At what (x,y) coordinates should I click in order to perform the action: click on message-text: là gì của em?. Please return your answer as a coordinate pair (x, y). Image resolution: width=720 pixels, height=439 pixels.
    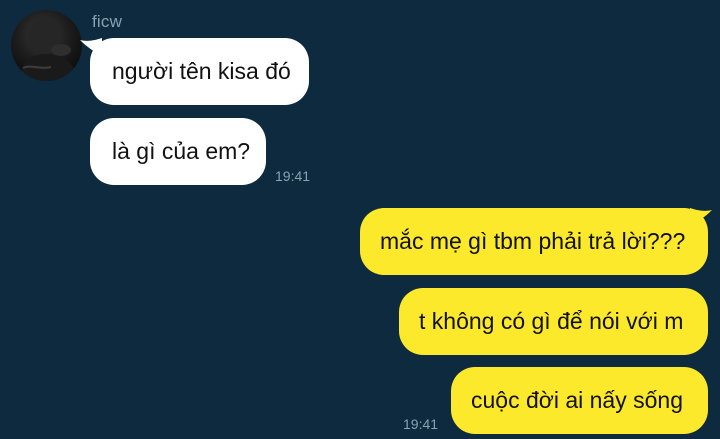
    Looking at the image, I should click on (181, 151).